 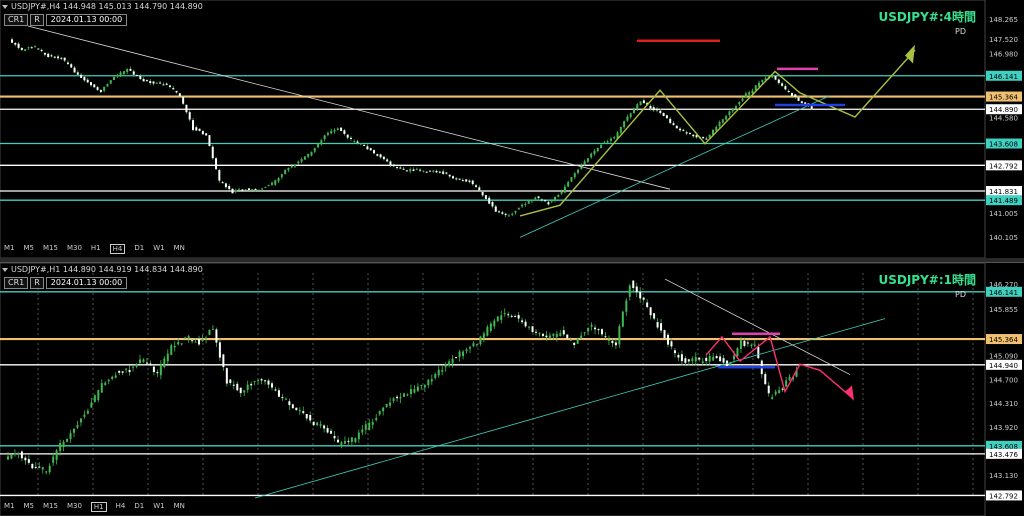 What do you see at coordinates (1003, 98) in the screenshot?
I see `y-tick-label: 145.364` at bounding box center [1003, 98].